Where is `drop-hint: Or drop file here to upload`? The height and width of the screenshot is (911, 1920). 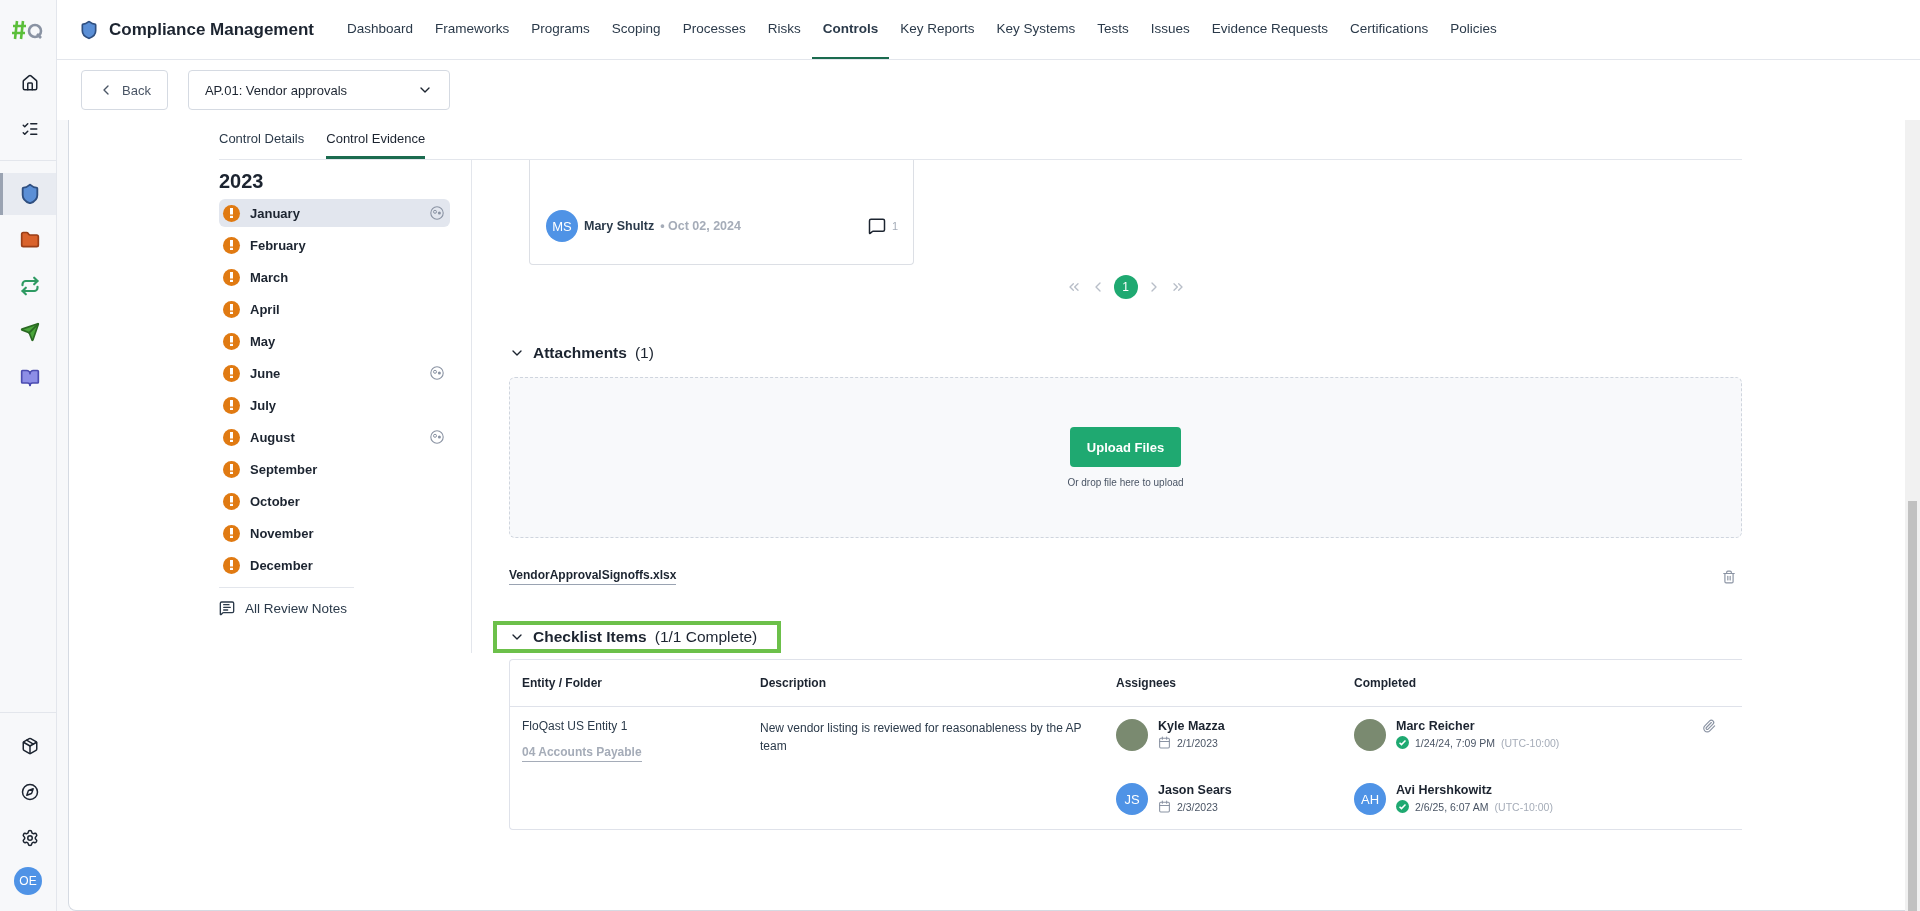 drop-hint: Or drop file here to upload is located at coordinates (1125, 482).